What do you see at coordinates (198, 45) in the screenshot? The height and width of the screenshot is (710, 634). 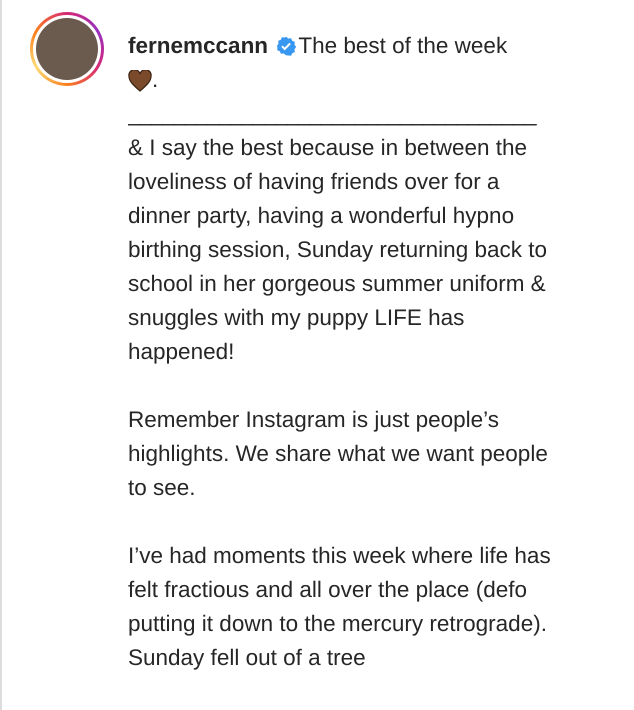 I see `username: fernemccann` at bounding box center [198, 45].